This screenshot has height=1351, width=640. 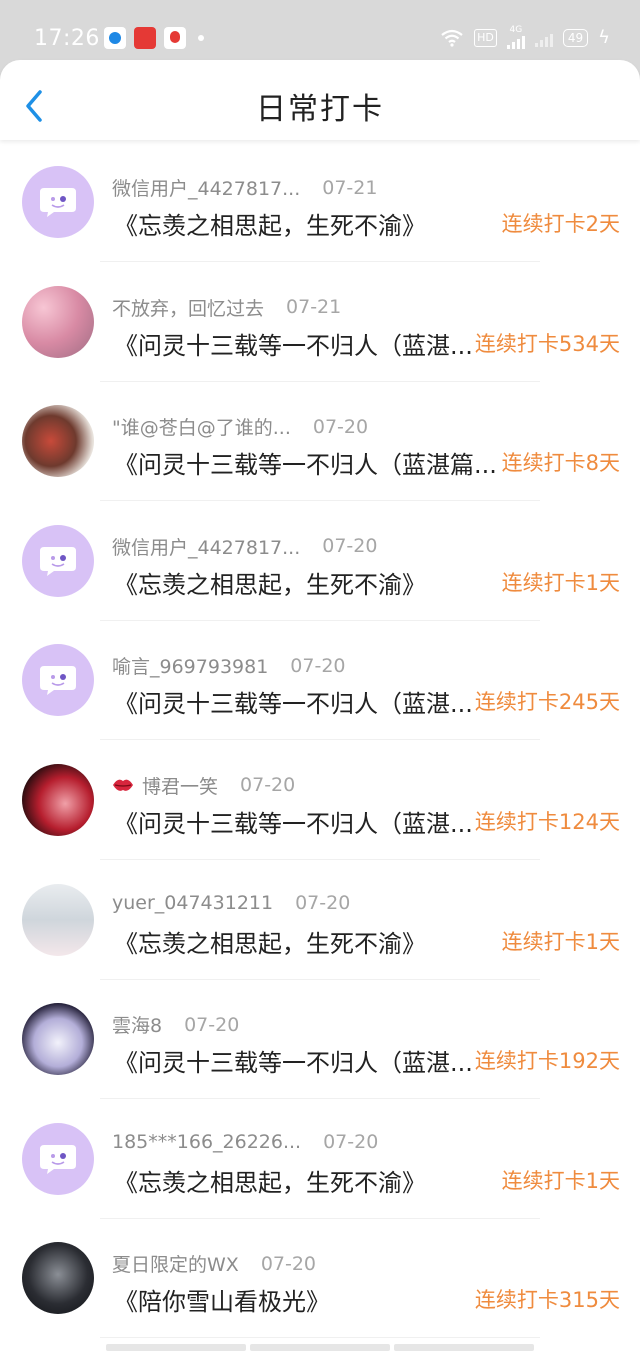 What do you see at coordinates (320, 1278) in the screenshot?
I see `list-item: 夏日限定的WX 07-20 《陪你雪山看极光》 连续打卡315天` at bounding box center [320, 1278].